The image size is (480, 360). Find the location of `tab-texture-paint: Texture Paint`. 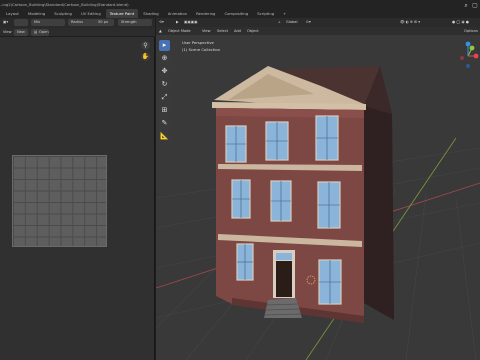

tab-texture-paint: Texture Paint is located at coordinates (122, 13).